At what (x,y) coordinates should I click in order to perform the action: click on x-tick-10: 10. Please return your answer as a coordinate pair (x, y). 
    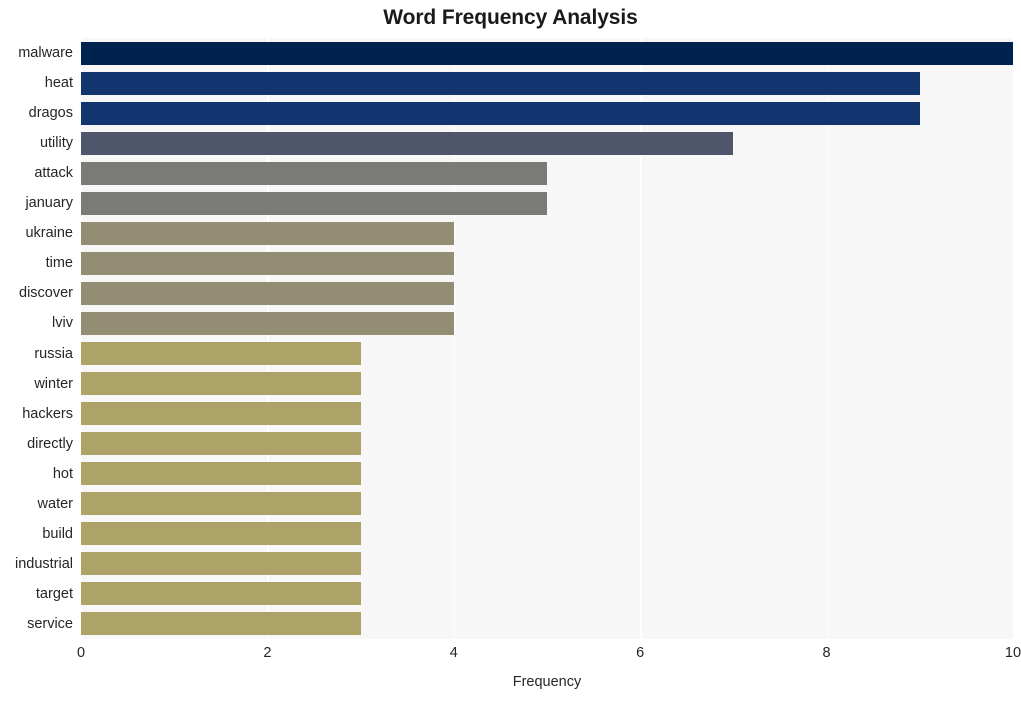
    Looking at the image, I should click on (1012, 653).